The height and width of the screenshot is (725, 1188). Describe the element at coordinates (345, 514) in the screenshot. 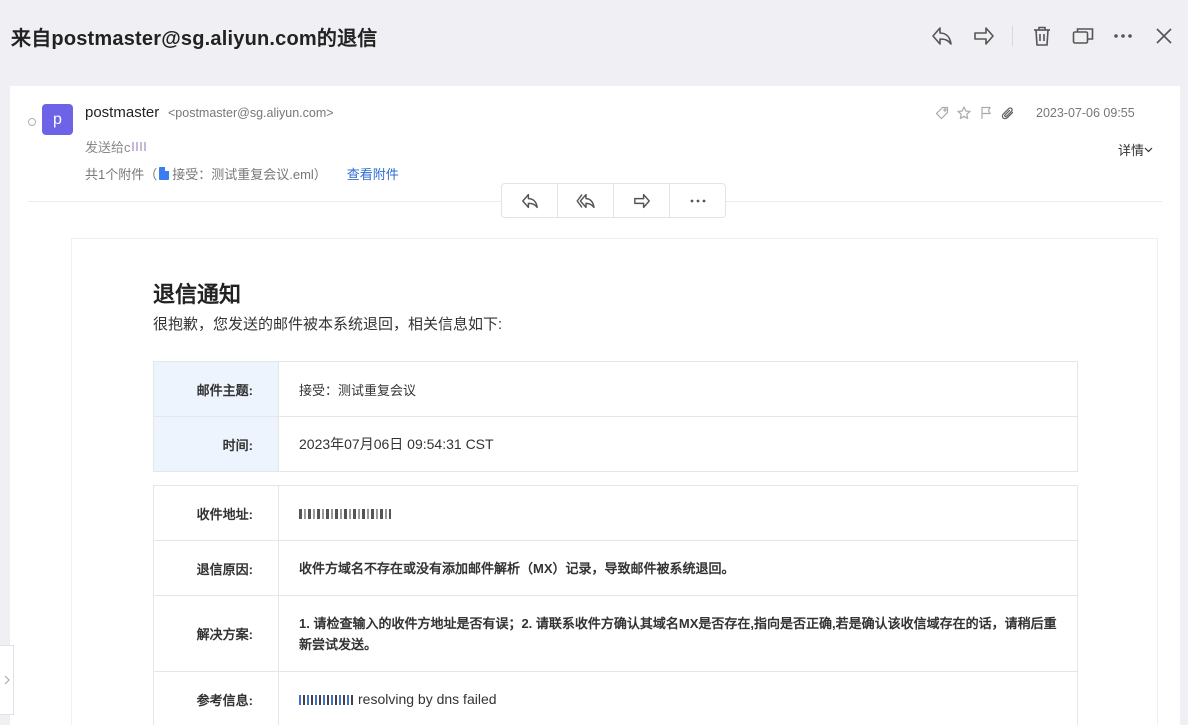

I see `redacted-recipient-address` at that location.